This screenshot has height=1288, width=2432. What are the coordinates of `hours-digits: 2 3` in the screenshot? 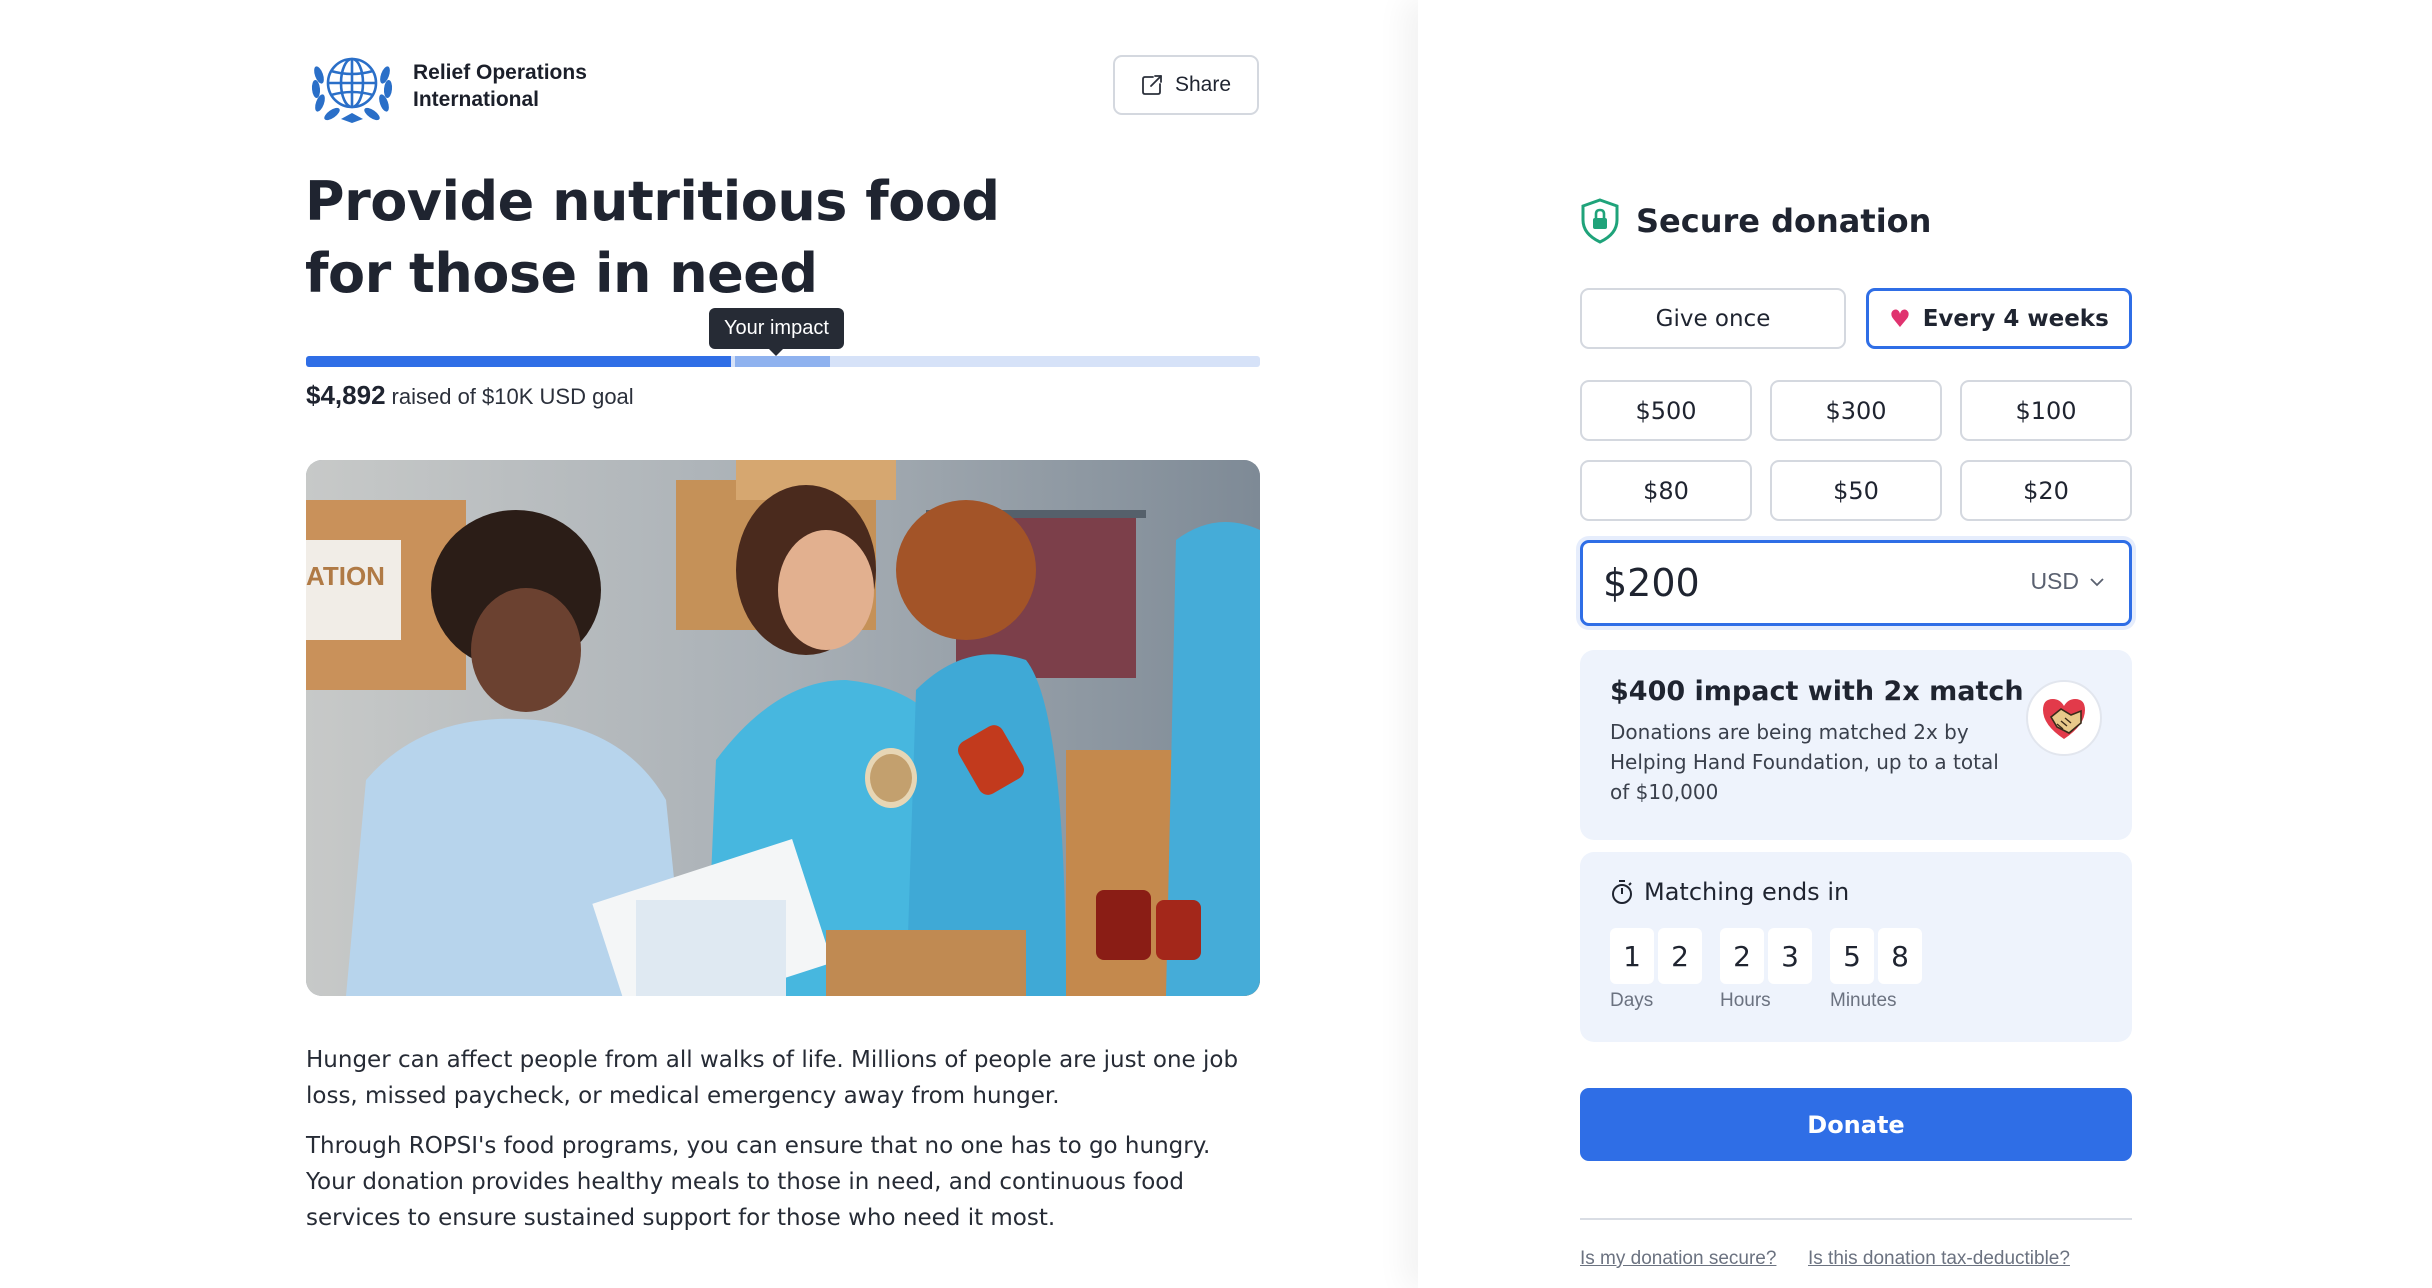 It's located at (1766, 956).